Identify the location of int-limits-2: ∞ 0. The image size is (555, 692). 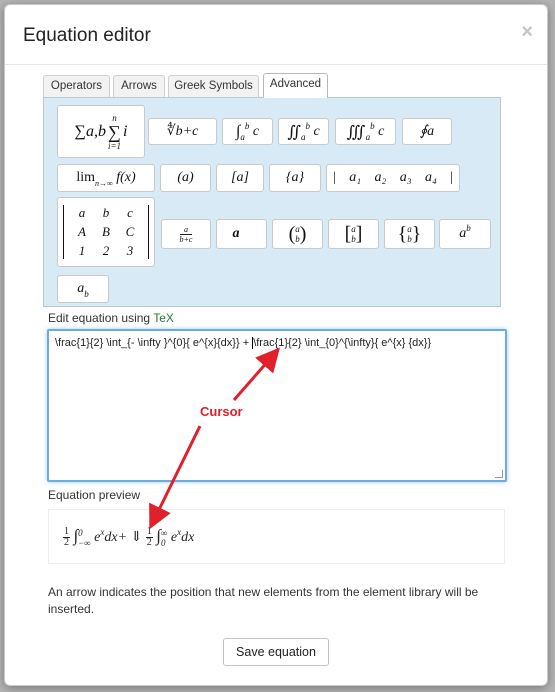
(164, 538).